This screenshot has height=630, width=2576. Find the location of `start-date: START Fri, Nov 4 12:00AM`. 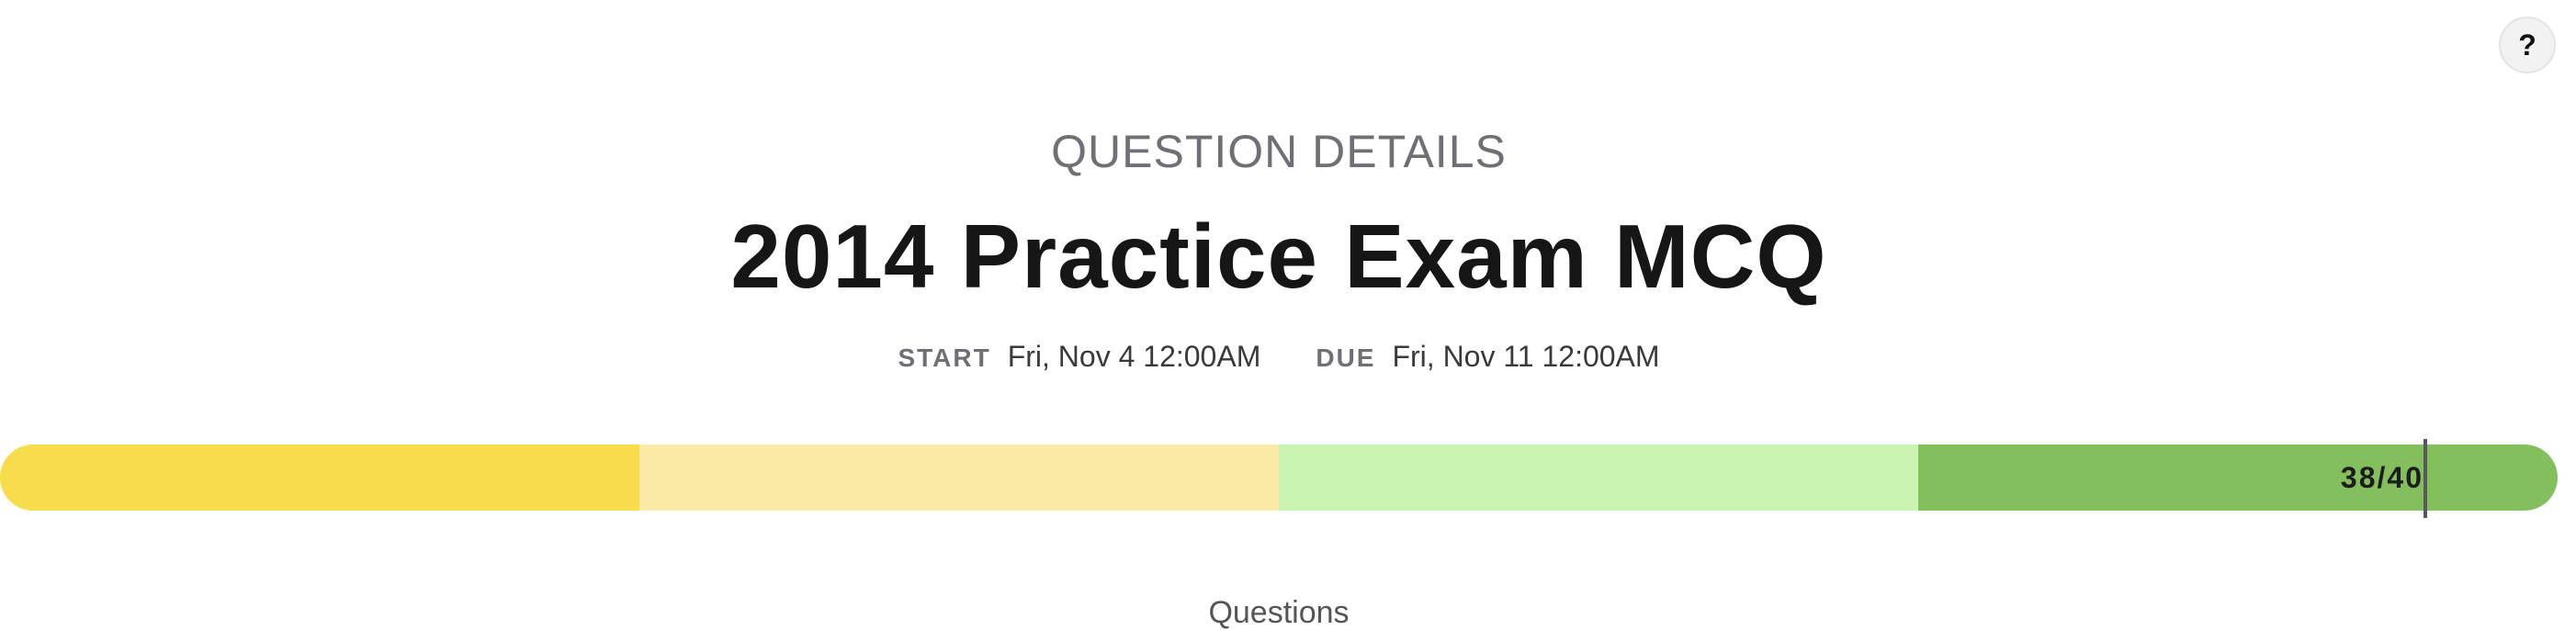

start-date: START Fri, Nov 4 12:00AM is located at coordinates (1079, 357).